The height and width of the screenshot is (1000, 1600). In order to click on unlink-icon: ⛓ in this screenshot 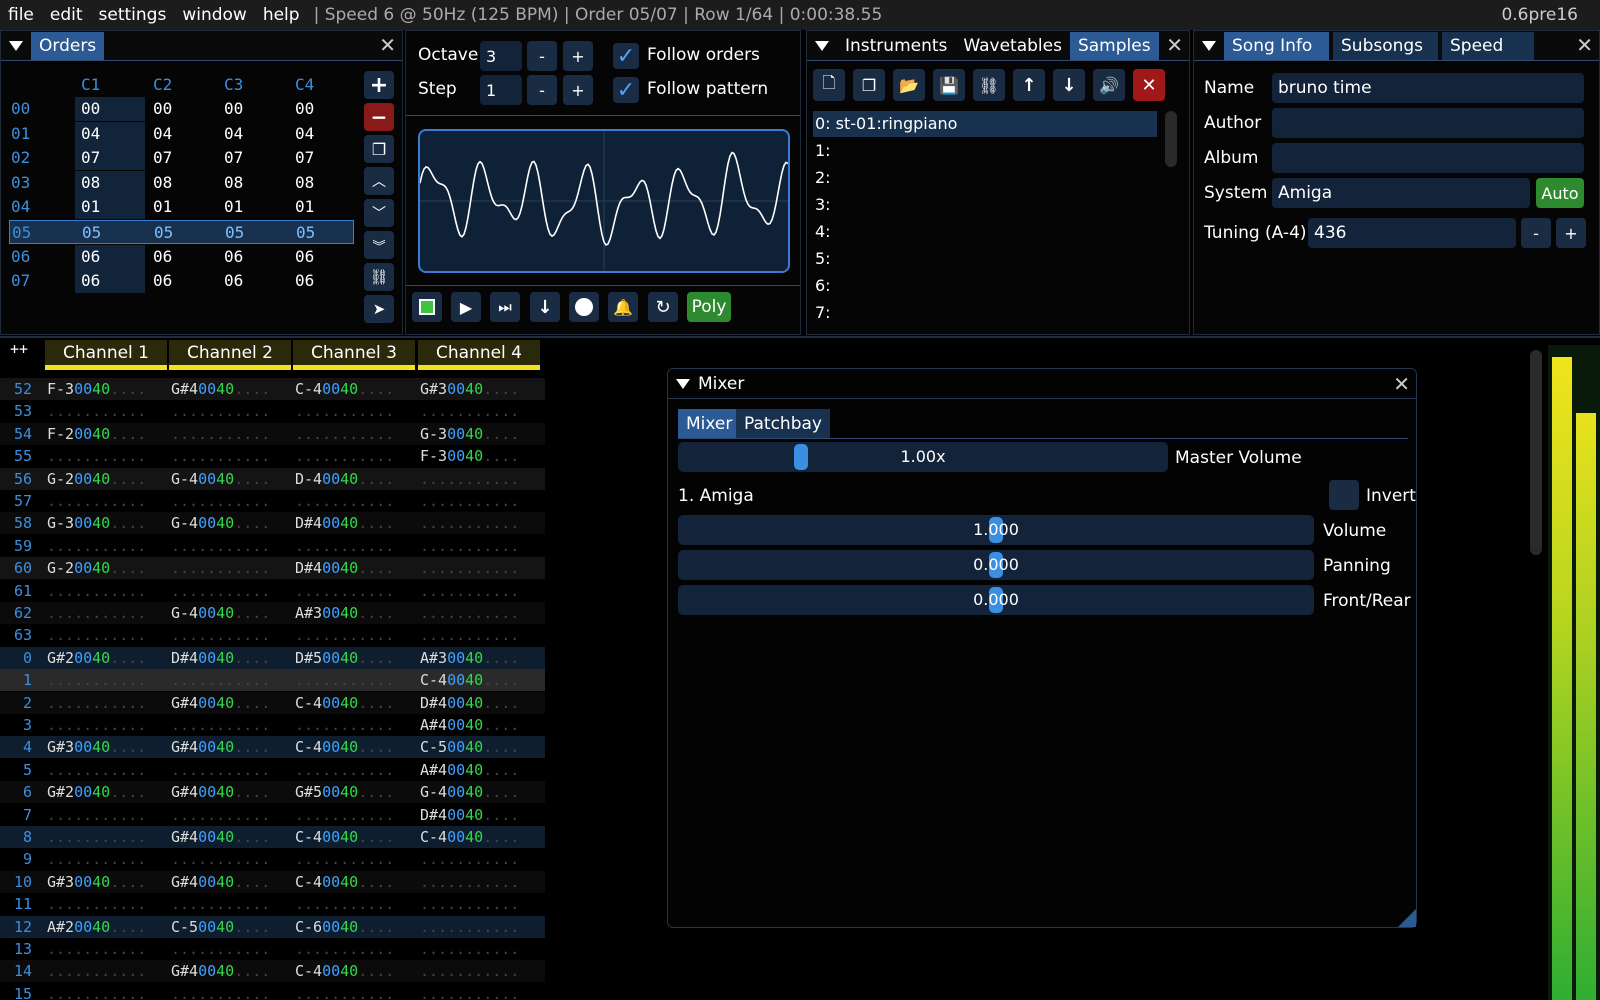, I will do `click(379, 277)`.